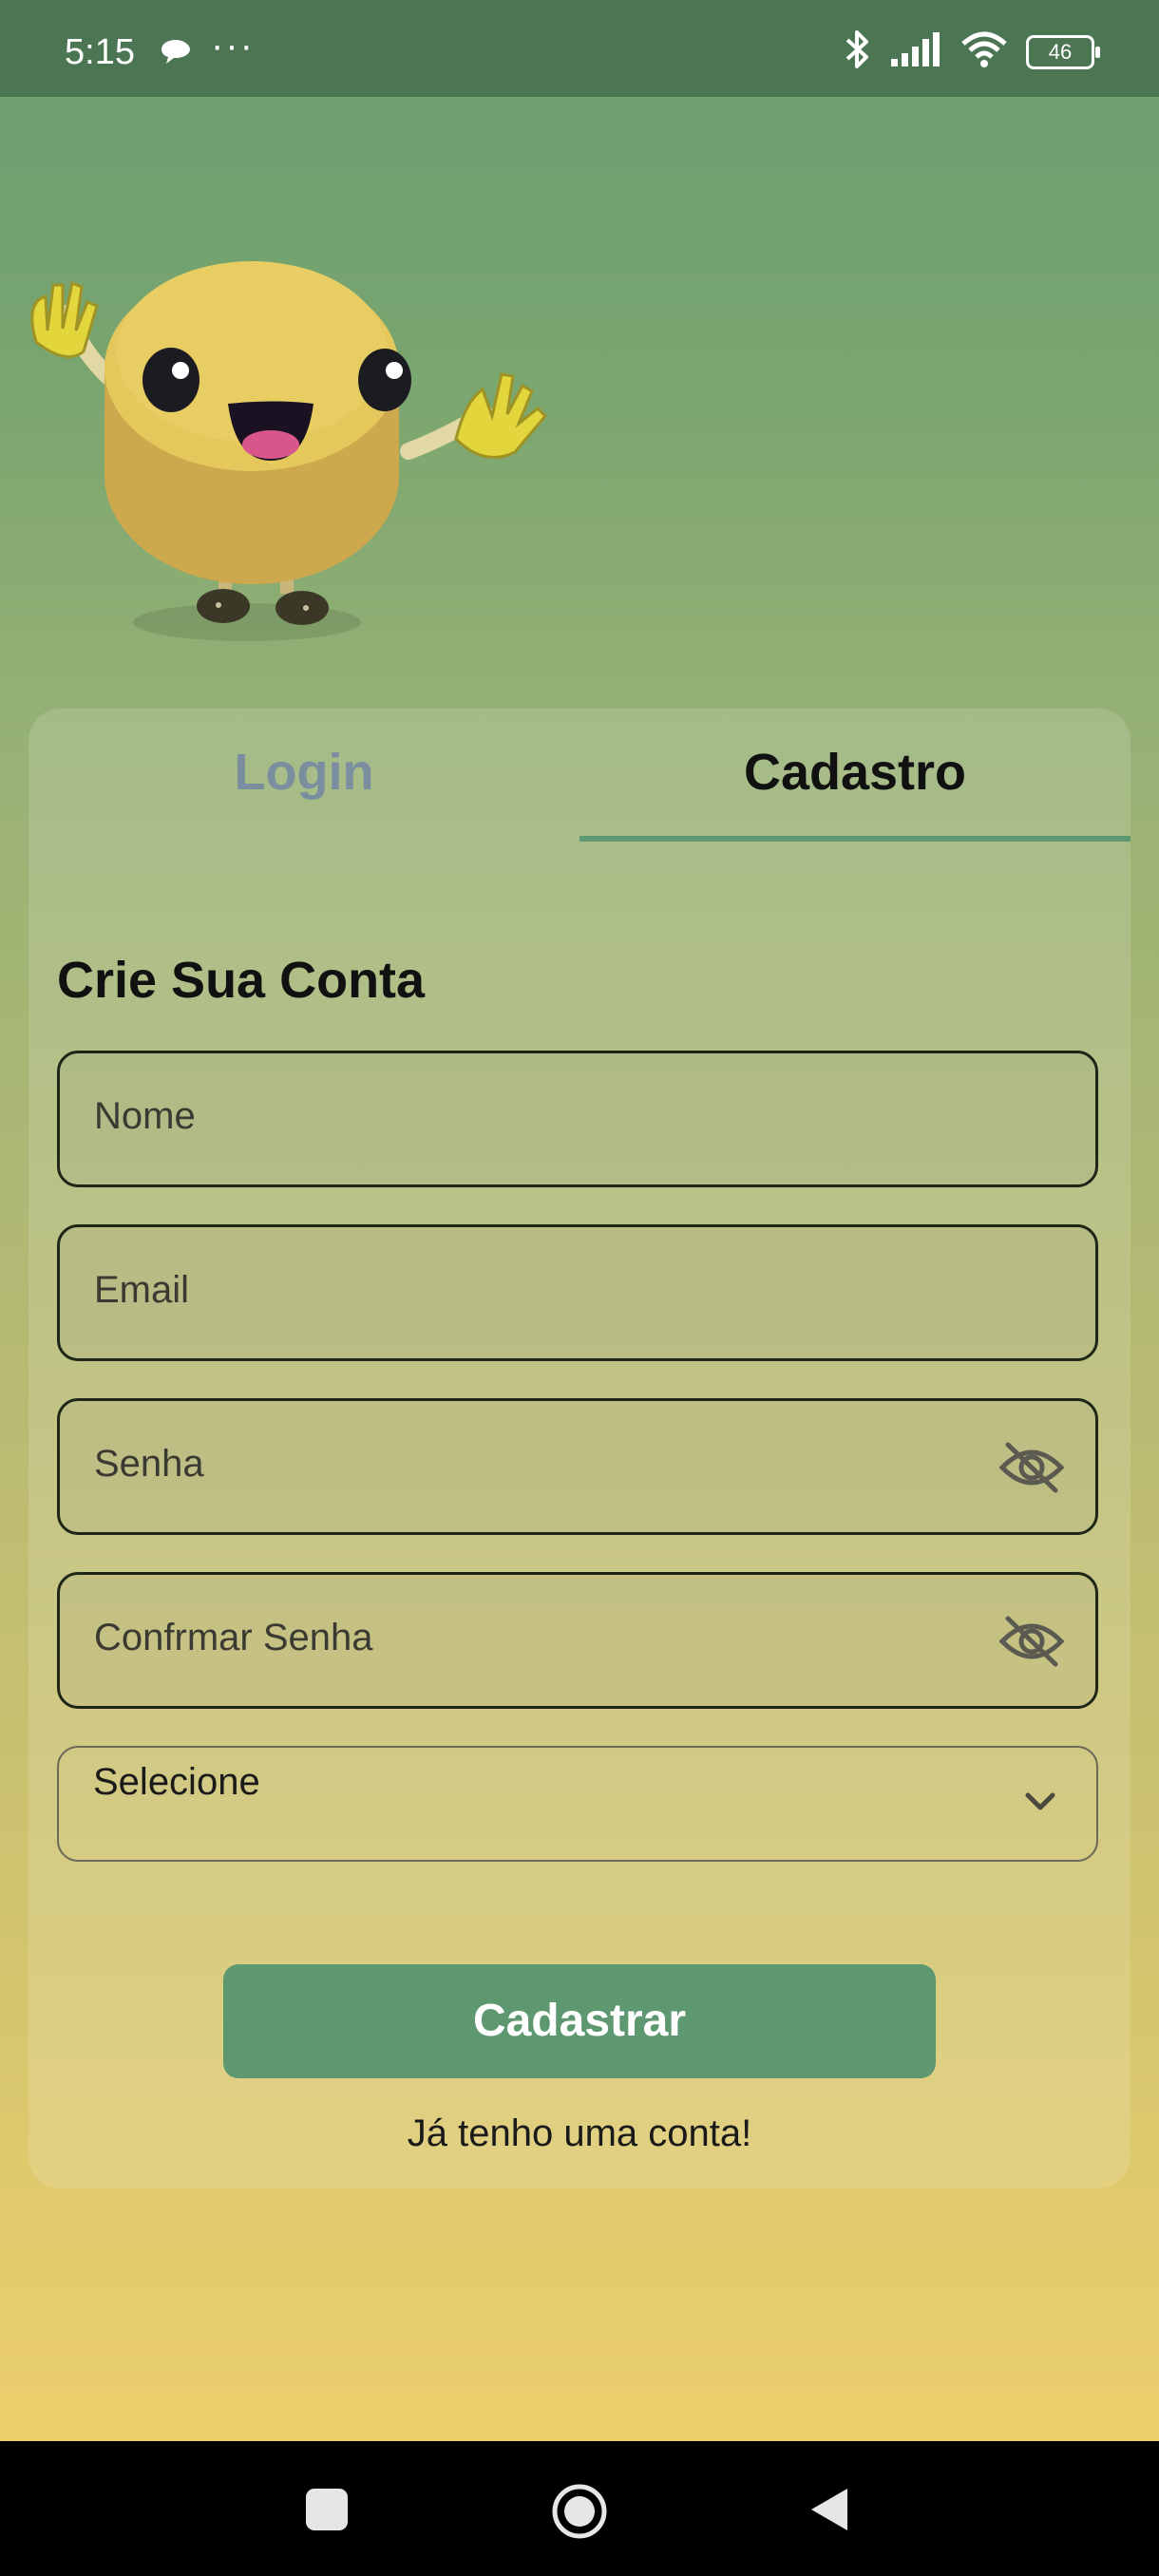 This screenshot has height=2576, width=1159. Describe the element at coordinates (327, 2509) in the screenshot. I see `nav-recents-icon` at that location.